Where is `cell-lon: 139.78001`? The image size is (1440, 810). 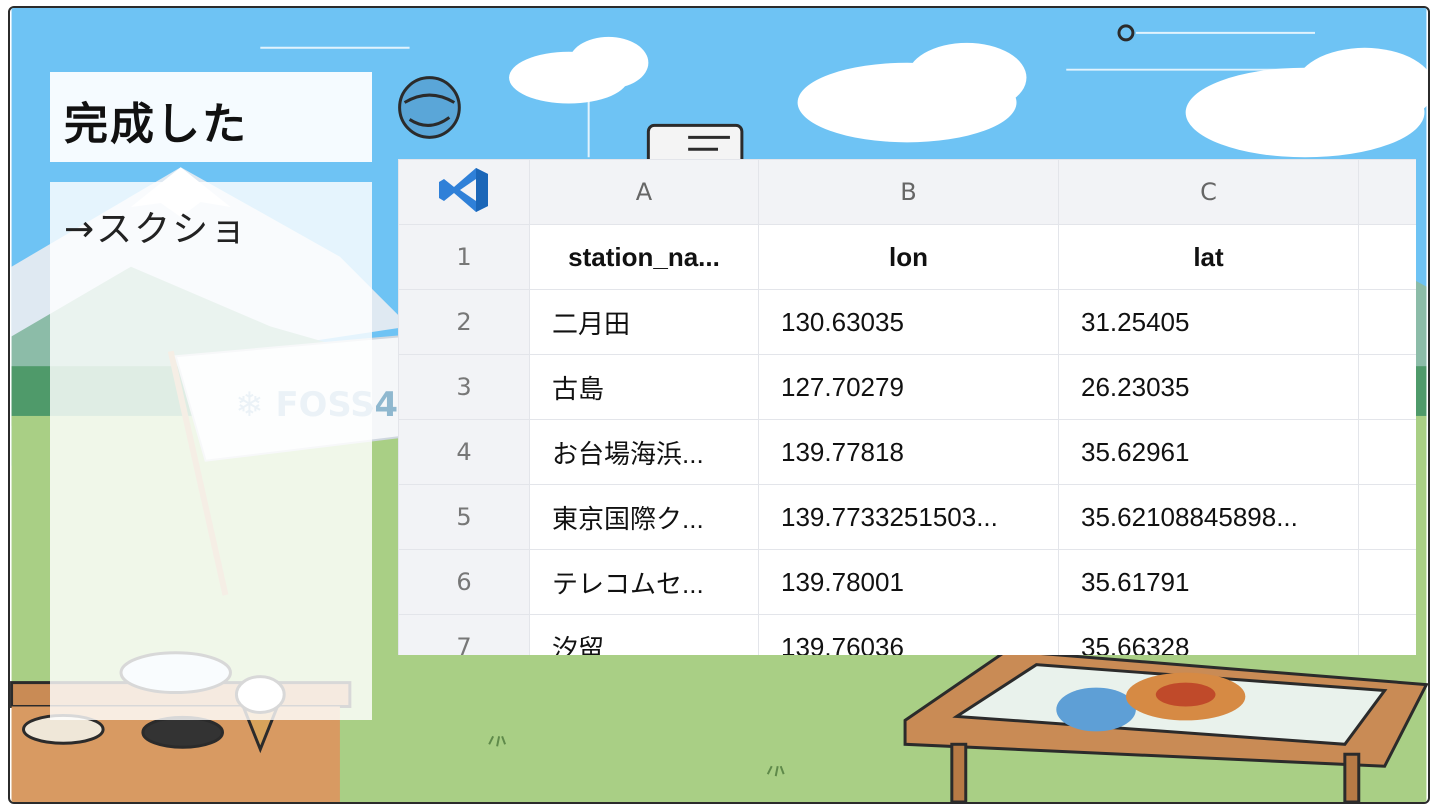 cell-lon: 139.78001 is located at coordinates (908, 582).